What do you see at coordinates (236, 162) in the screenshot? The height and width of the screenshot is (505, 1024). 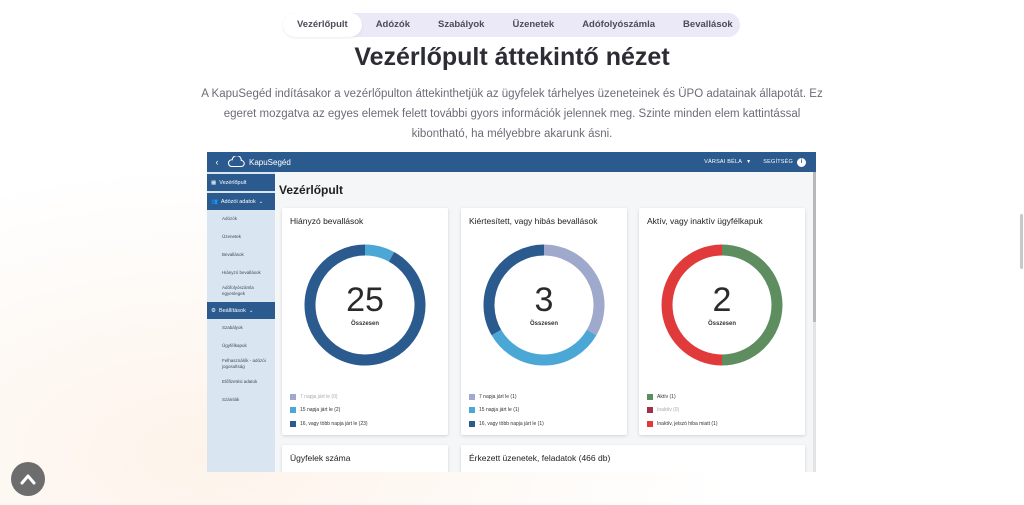 I see `cloud-logo-icon` at bounding box center [236, 162].